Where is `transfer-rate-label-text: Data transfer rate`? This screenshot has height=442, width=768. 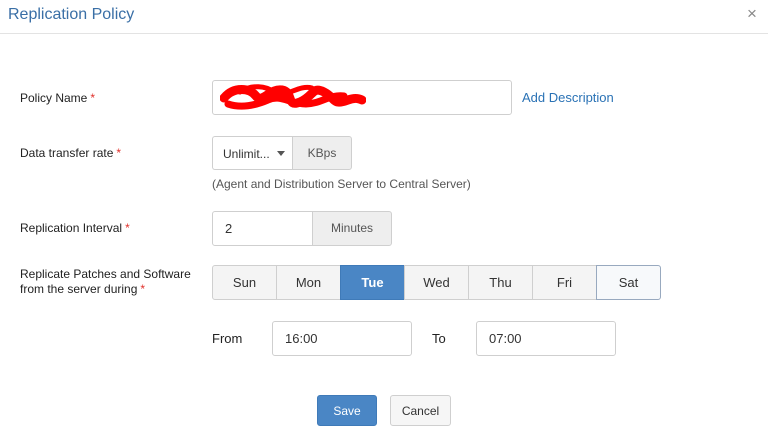
transfer-rate-label-text: Data transfer rate is located at coordinates (67, 153).